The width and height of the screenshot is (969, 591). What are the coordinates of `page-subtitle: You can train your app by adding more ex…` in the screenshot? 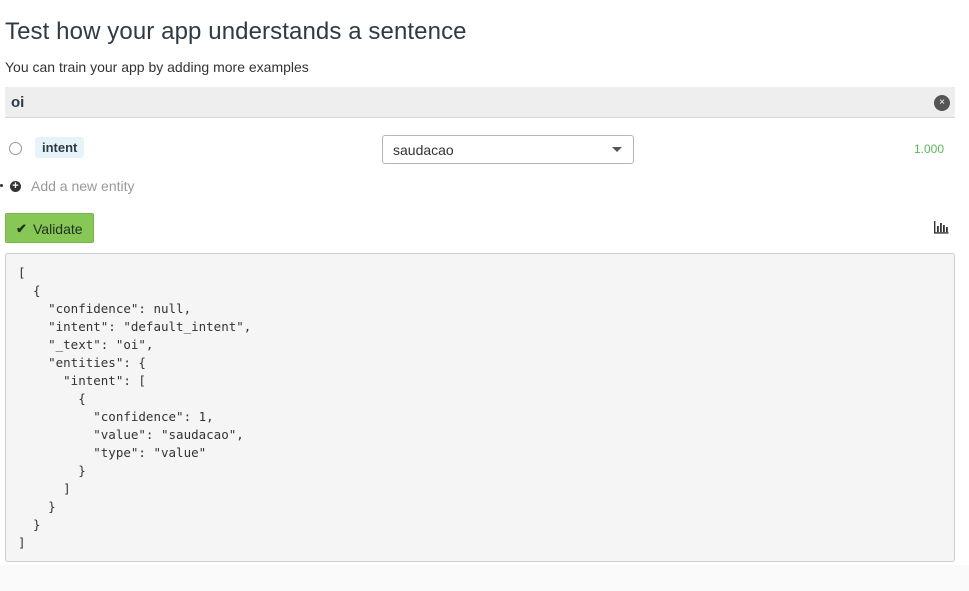 It's located at (157, 67).